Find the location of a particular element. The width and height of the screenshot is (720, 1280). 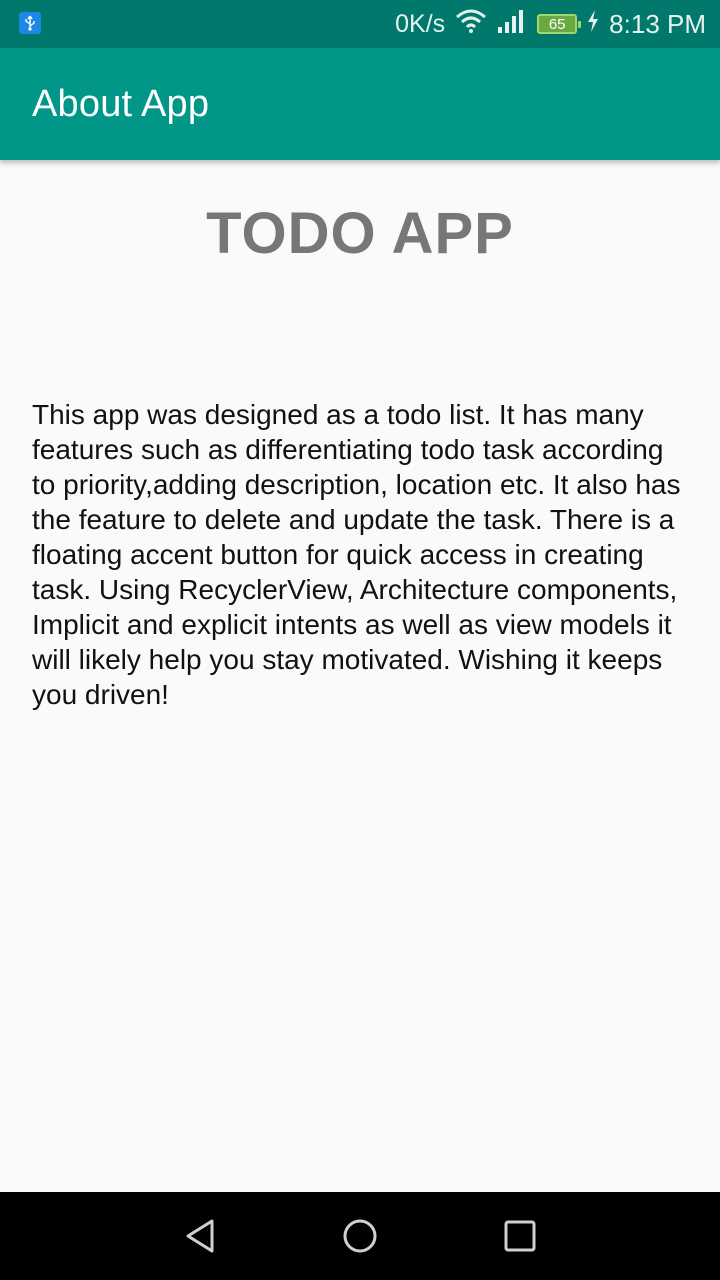

battery-icon: 65 is located at coordinates (559, 24).